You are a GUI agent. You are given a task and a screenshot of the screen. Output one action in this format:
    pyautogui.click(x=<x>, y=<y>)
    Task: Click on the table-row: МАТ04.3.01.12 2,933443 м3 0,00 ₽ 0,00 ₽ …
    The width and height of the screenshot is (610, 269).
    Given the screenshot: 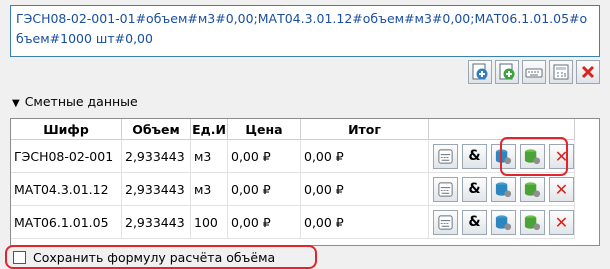 What is the action you would take?
    pyautogui.click(x=293, y=189)
    